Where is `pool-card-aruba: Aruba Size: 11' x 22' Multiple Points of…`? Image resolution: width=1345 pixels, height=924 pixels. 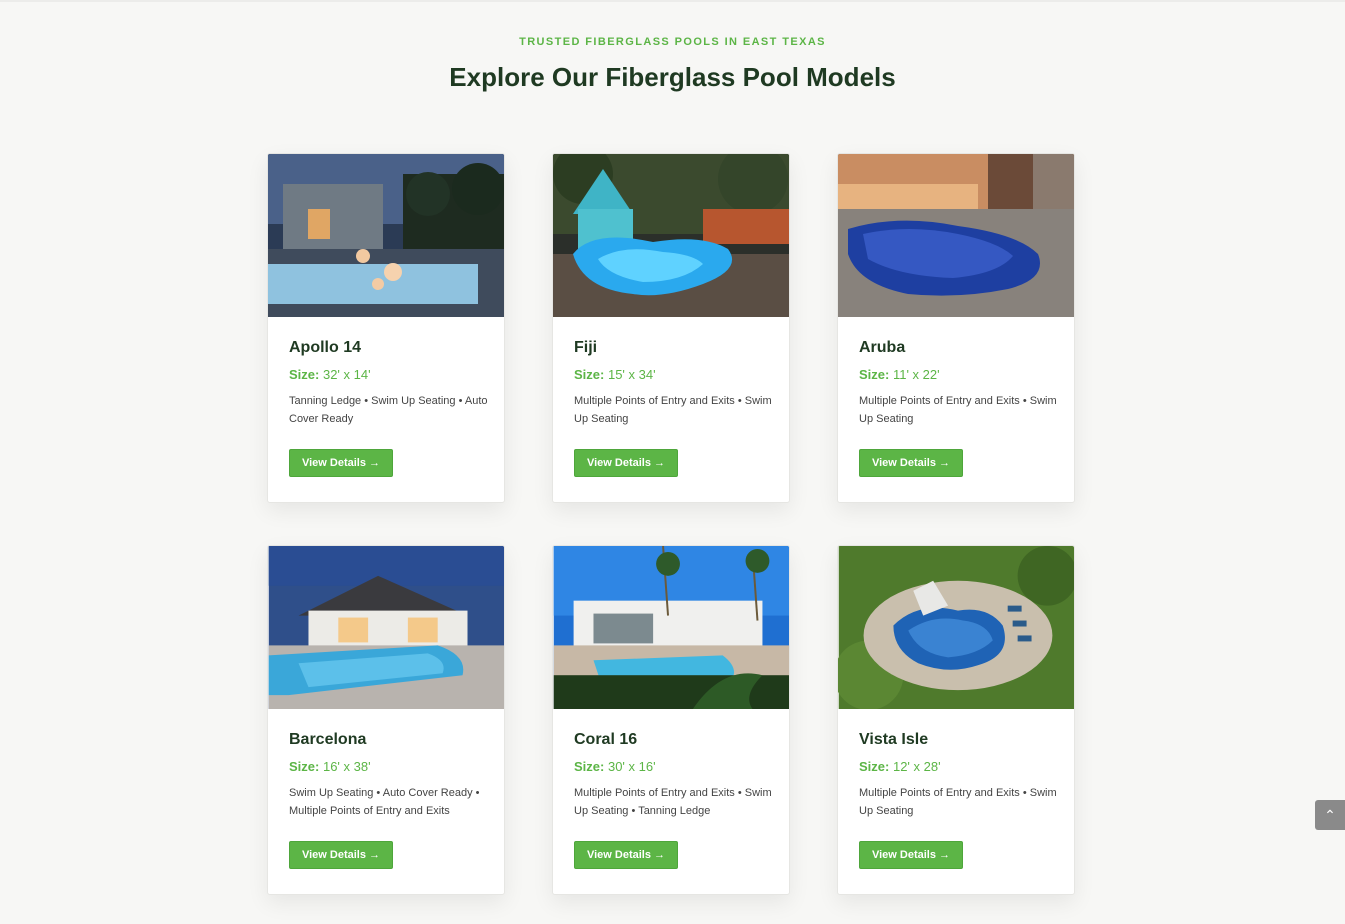 pool-card-aruba: Aruba Size: 11' x 22' Multiple Points of… is located at coordinates (956, 328).